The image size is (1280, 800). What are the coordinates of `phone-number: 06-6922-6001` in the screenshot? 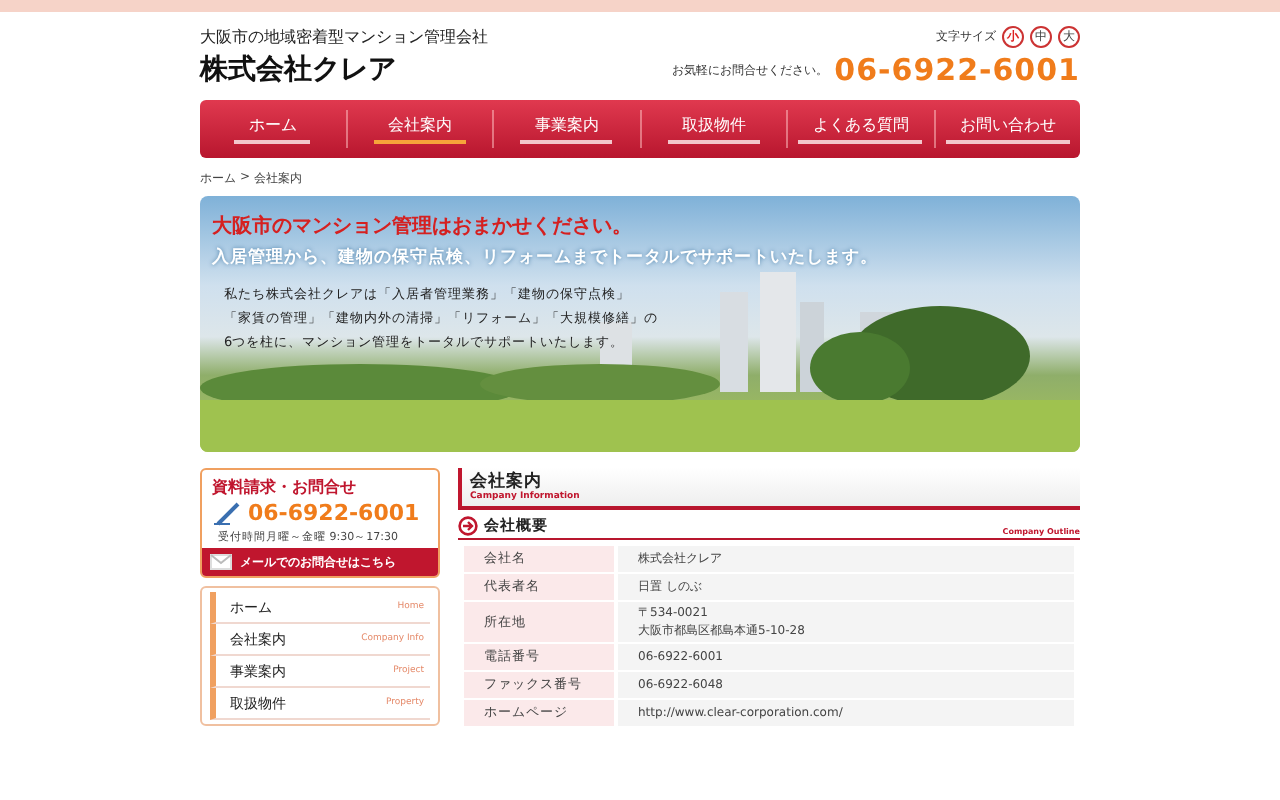 It's located at (957, 70).